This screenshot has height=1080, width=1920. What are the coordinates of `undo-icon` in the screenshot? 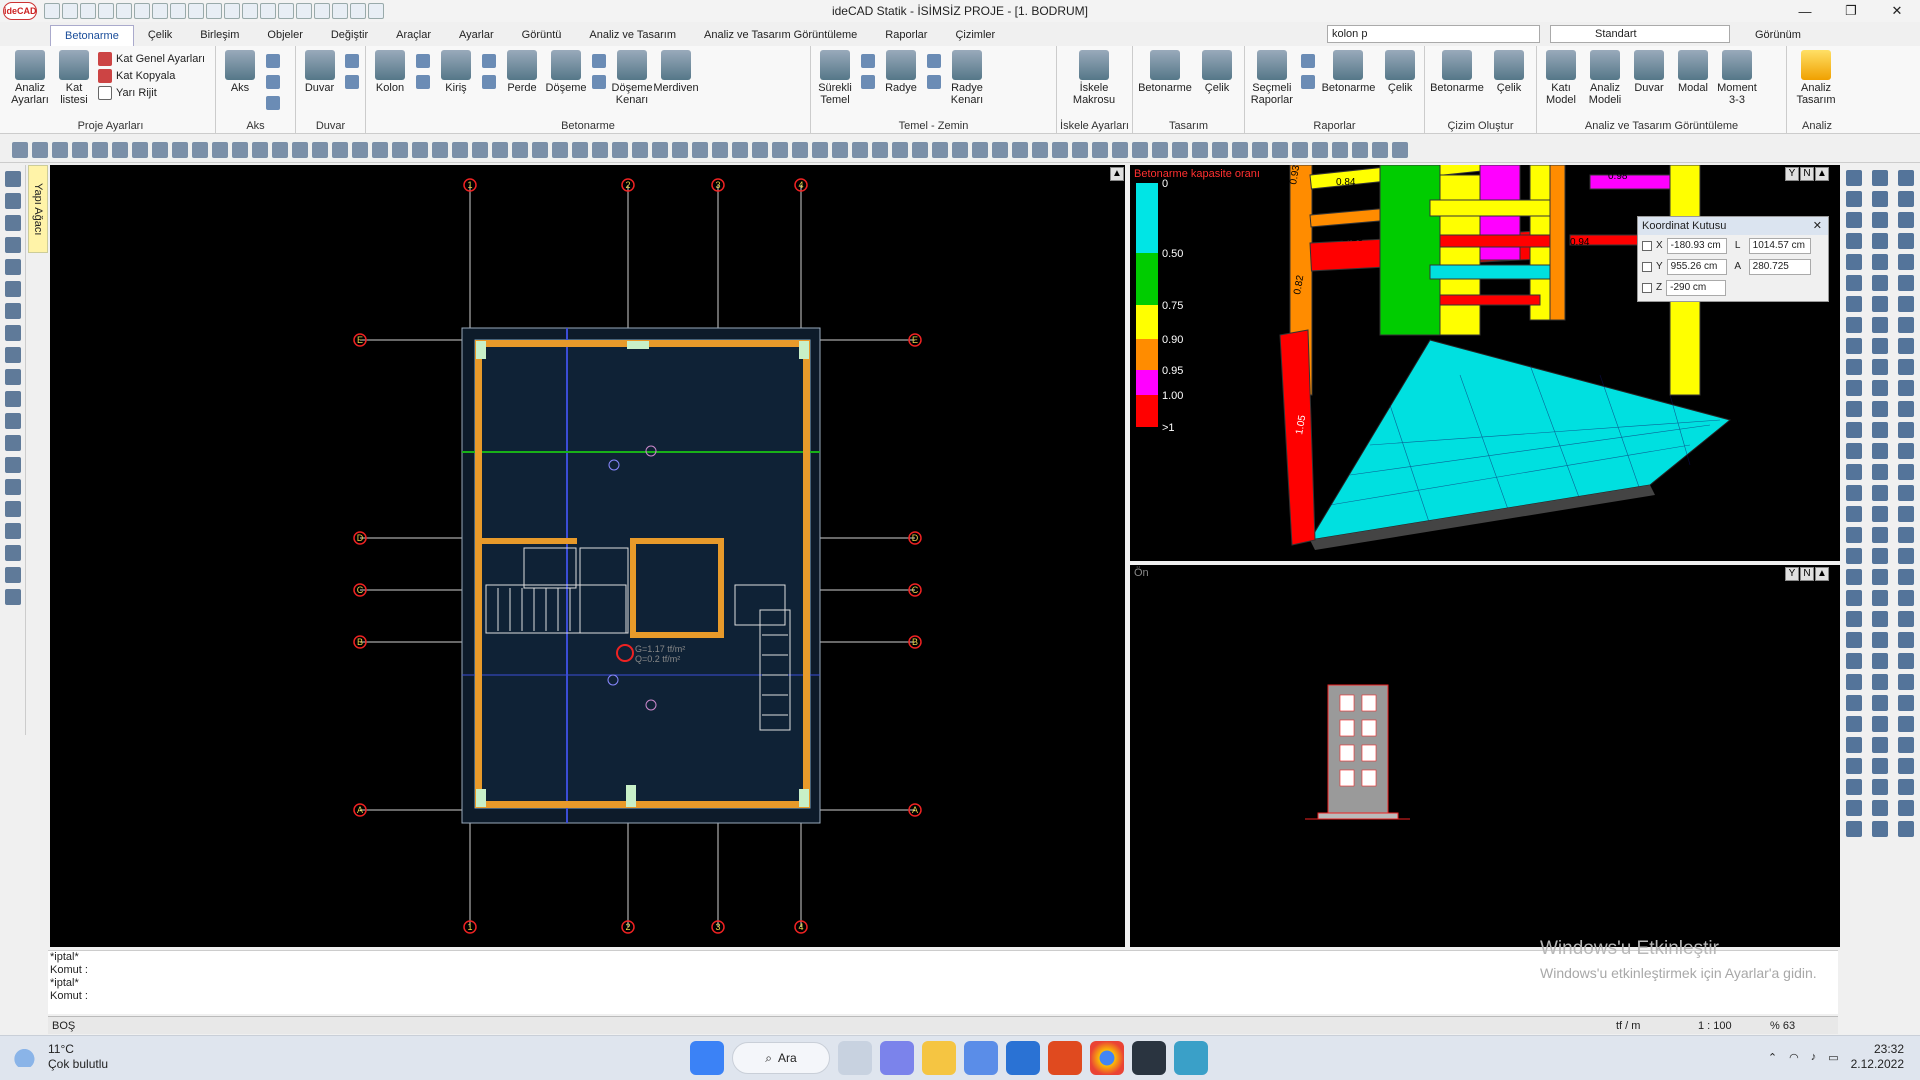 It's located at (142, 11).